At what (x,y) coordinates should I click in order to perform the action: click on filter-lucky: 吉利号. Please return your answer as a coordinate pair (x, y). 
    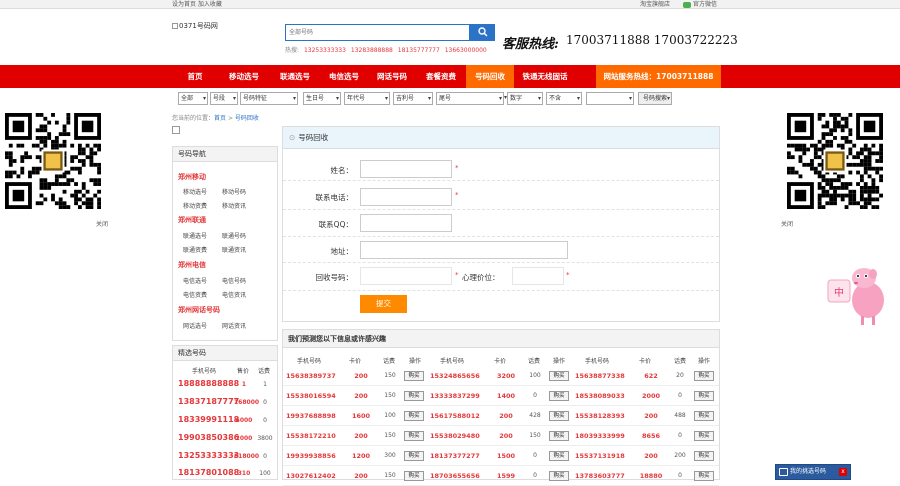
    Looking at the image, I should click on (413, 98).